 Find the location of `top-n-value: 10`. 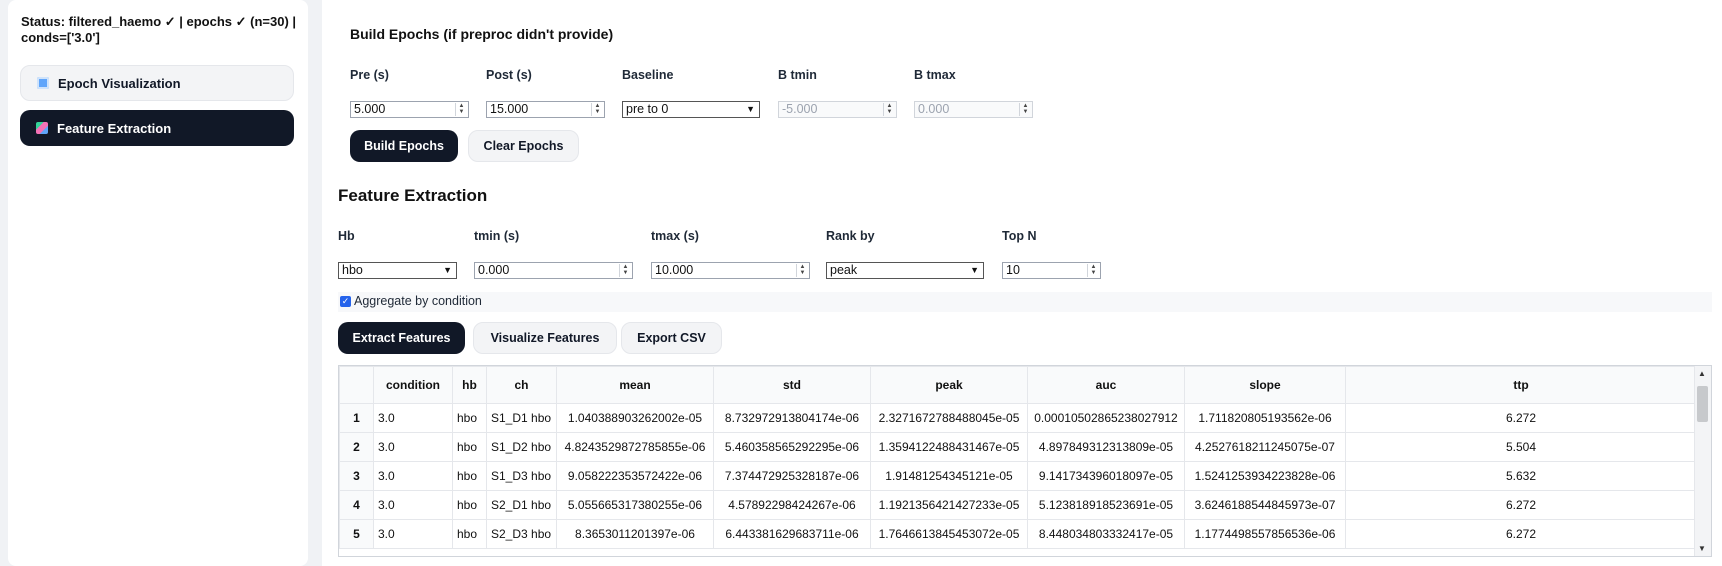

top-n-value: 10 is located at coordinates (1013, 270).